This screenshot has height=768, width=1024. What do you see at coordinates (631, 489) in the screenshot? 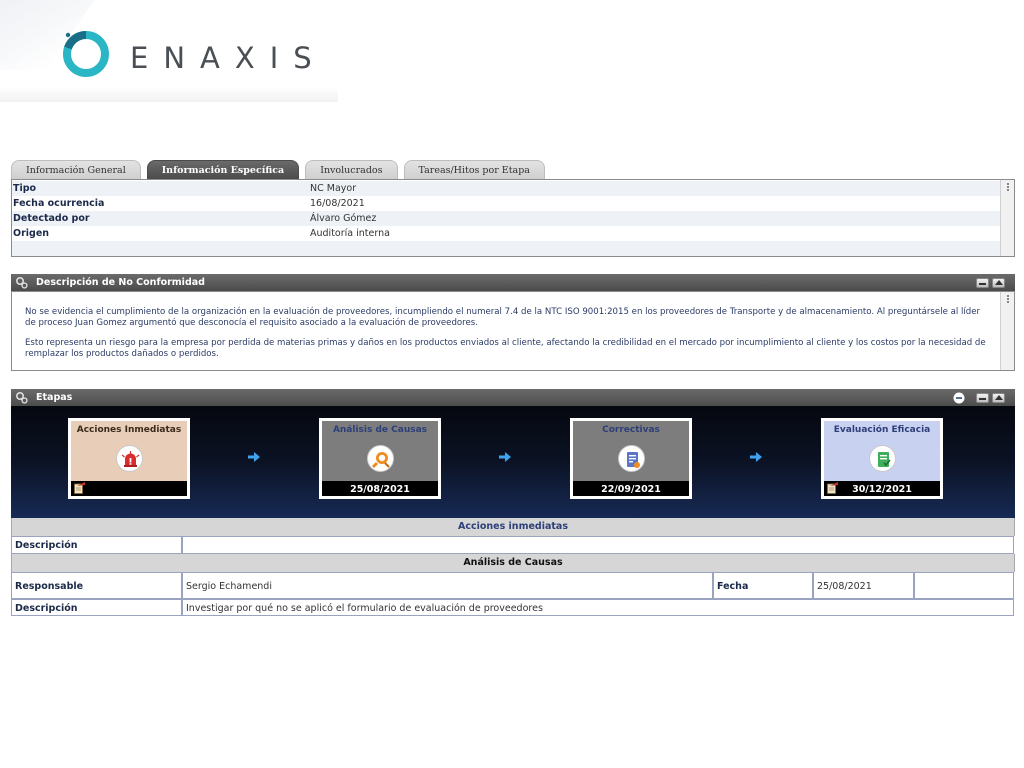
I see `stage-date: 22/09/2021` at bounding box center [631, 489].